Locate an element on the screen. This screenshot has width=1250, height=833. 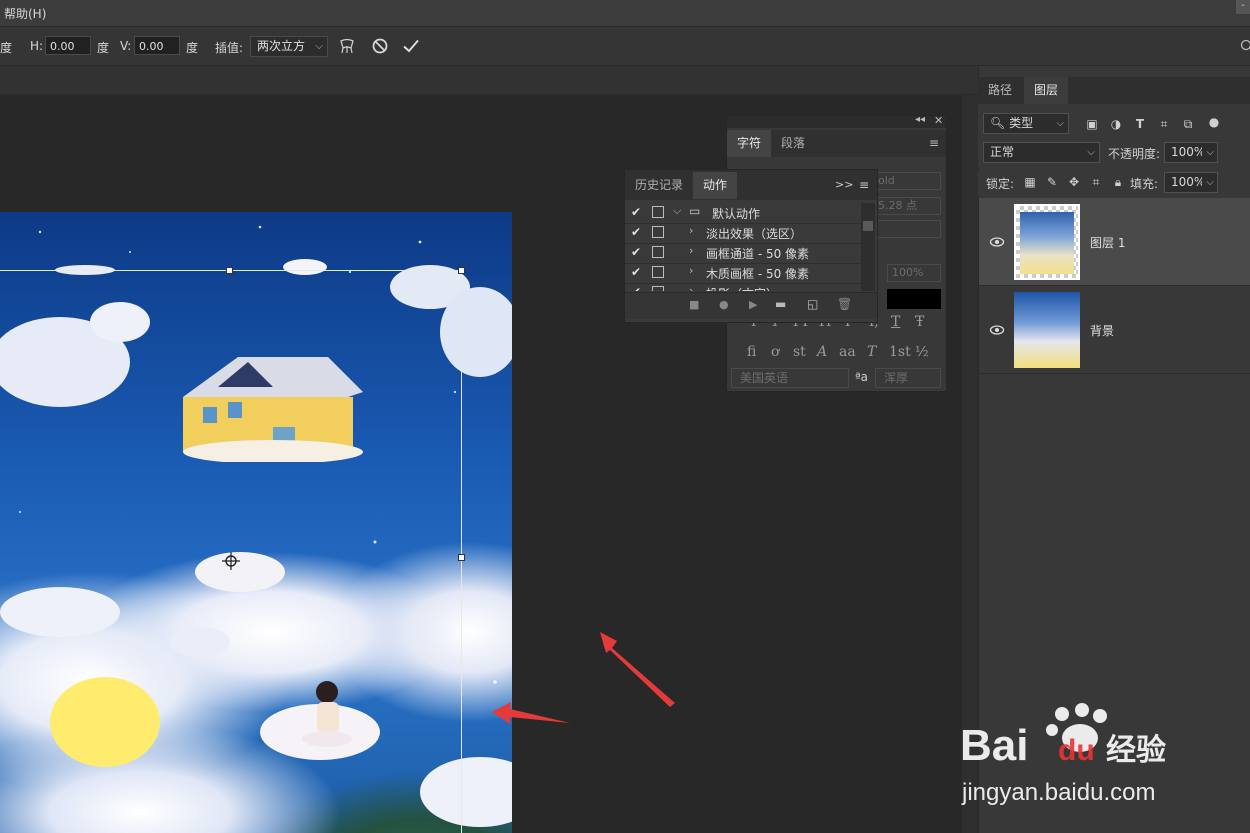
record-icon: ● is located at coordinates (724, 304).